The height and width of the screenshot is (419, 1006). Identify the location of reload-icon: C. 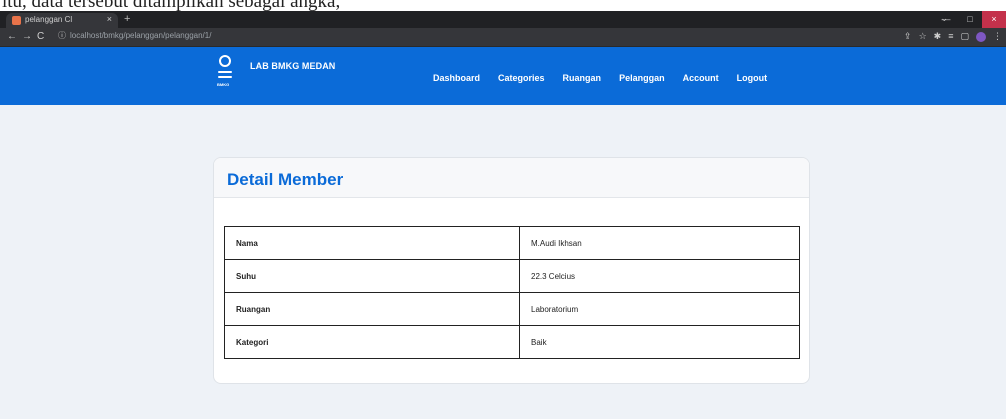
(40, 36).